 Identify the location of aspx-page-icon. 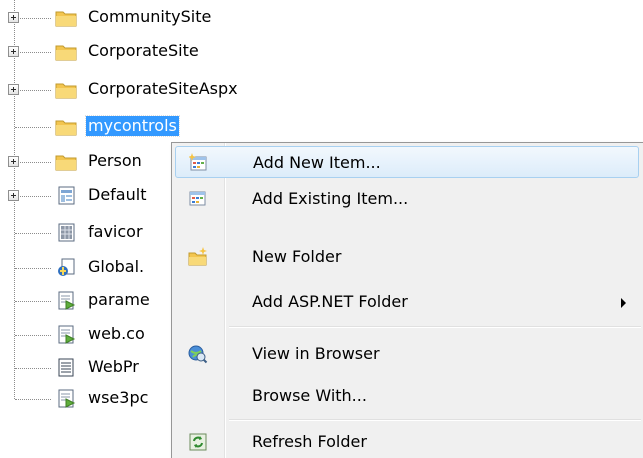
(66, 195).